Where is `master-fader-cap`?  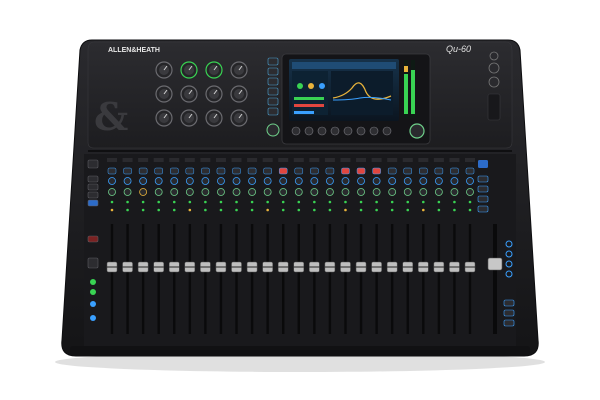 master-fader-cap is located at coordinates (495, 264).